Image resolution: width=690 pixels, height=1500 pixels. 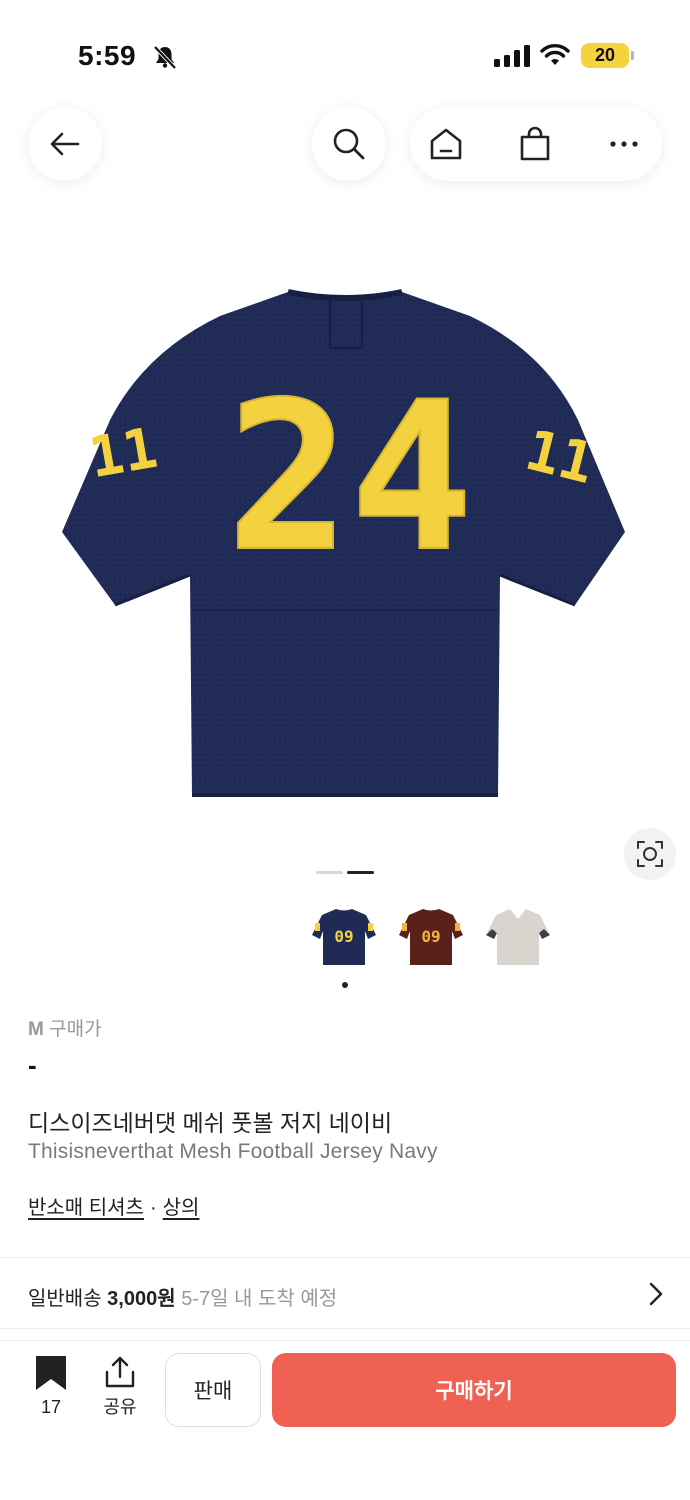 I want to click on thumbnail-grey, so click(x=518, y=937).